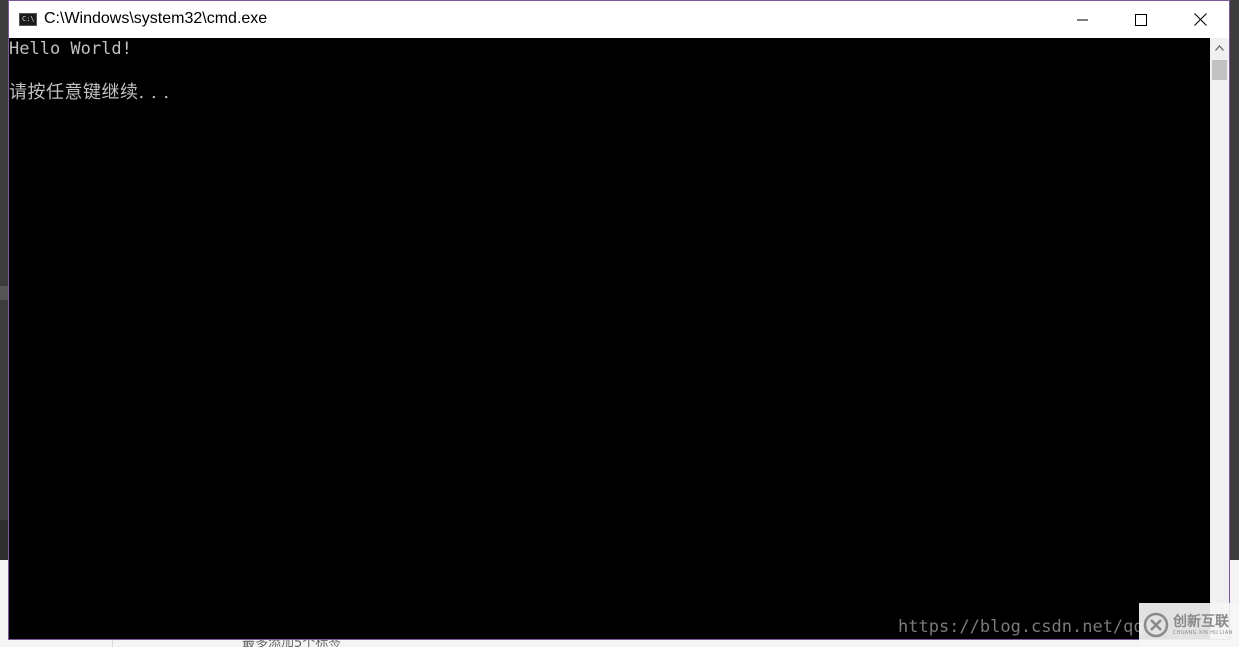 The height and width of the screenshot is (647, 1239). What do you see at coordinates (1234, 323) in the screenshot?
I see `background-app-right-edge` at bounding box center [1234, 323].